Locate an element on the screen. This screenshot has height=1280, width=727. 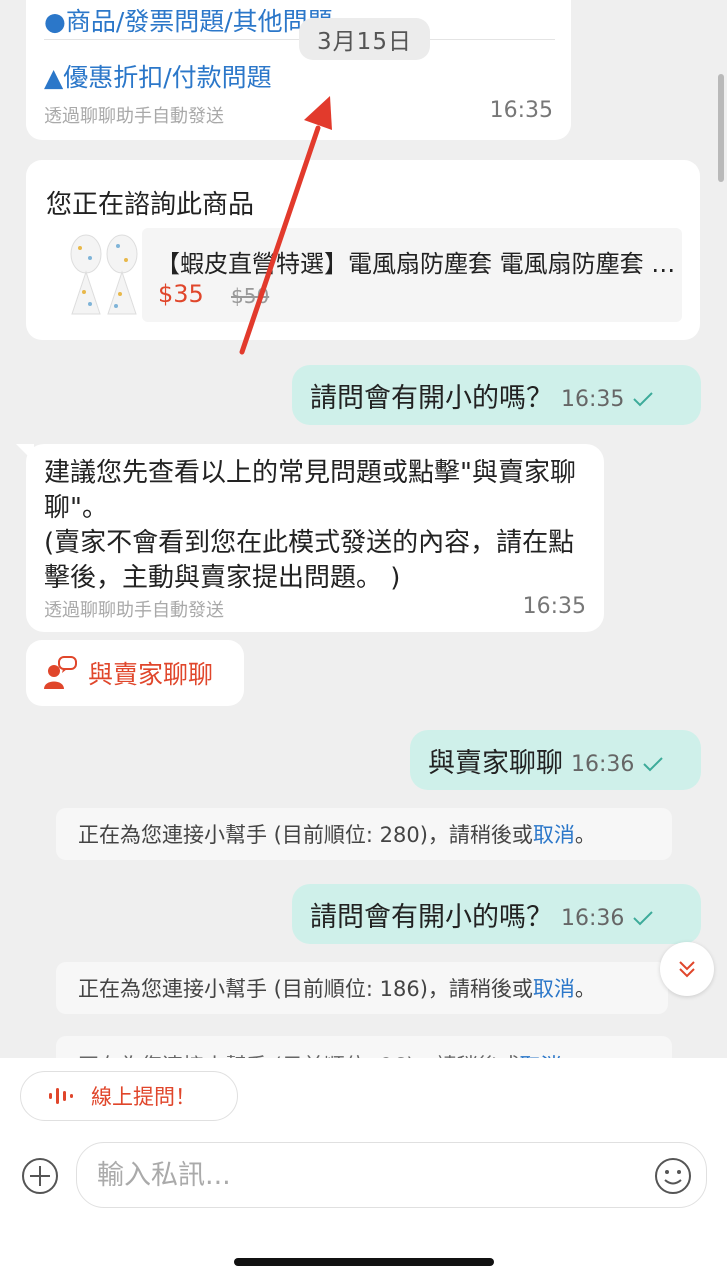
system-message: 正在為您連接小幫手 (目前順位: 280)，請稍後或 取消。 is located at coordinates (364, 834).